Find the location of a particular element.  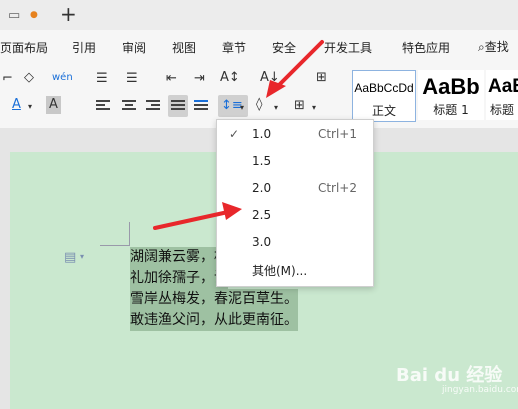

arrow-head-bottom is located at coordinates (232, 211).